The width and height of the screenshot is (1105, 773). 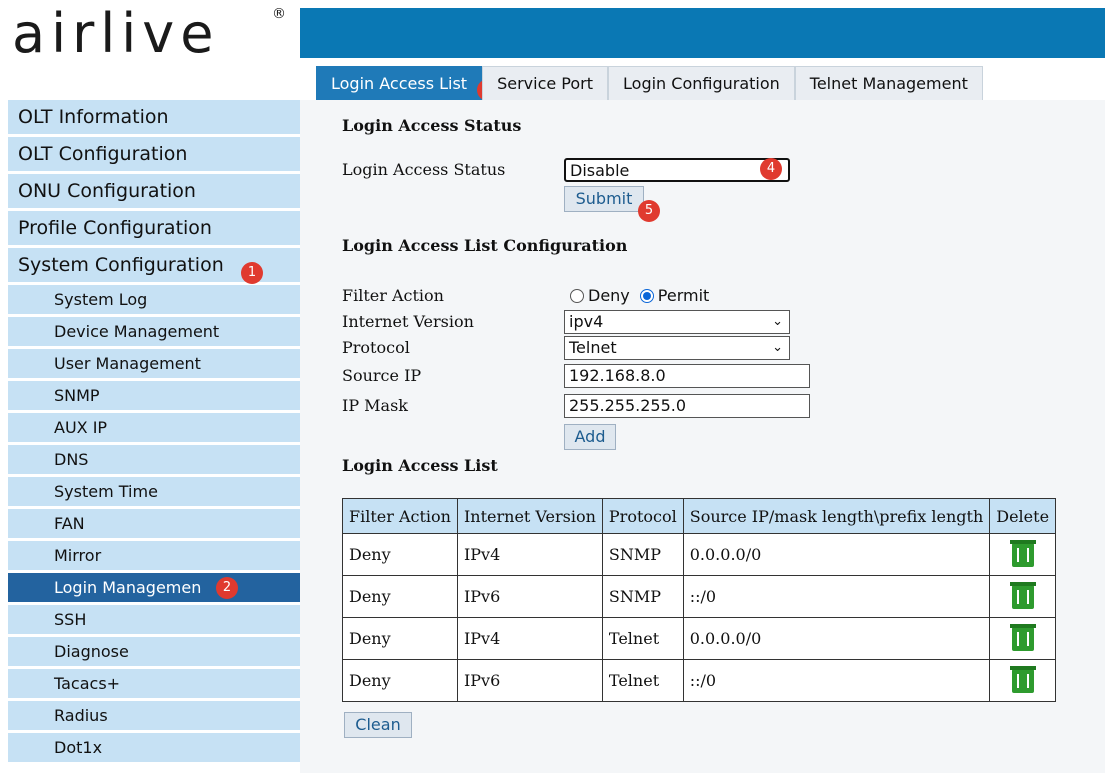 What do you see at coordinates (154, 683) in the screenshot?
I see `sidebar-subitem-tacacs: Tacacs+` at bounding box center [154, 683].